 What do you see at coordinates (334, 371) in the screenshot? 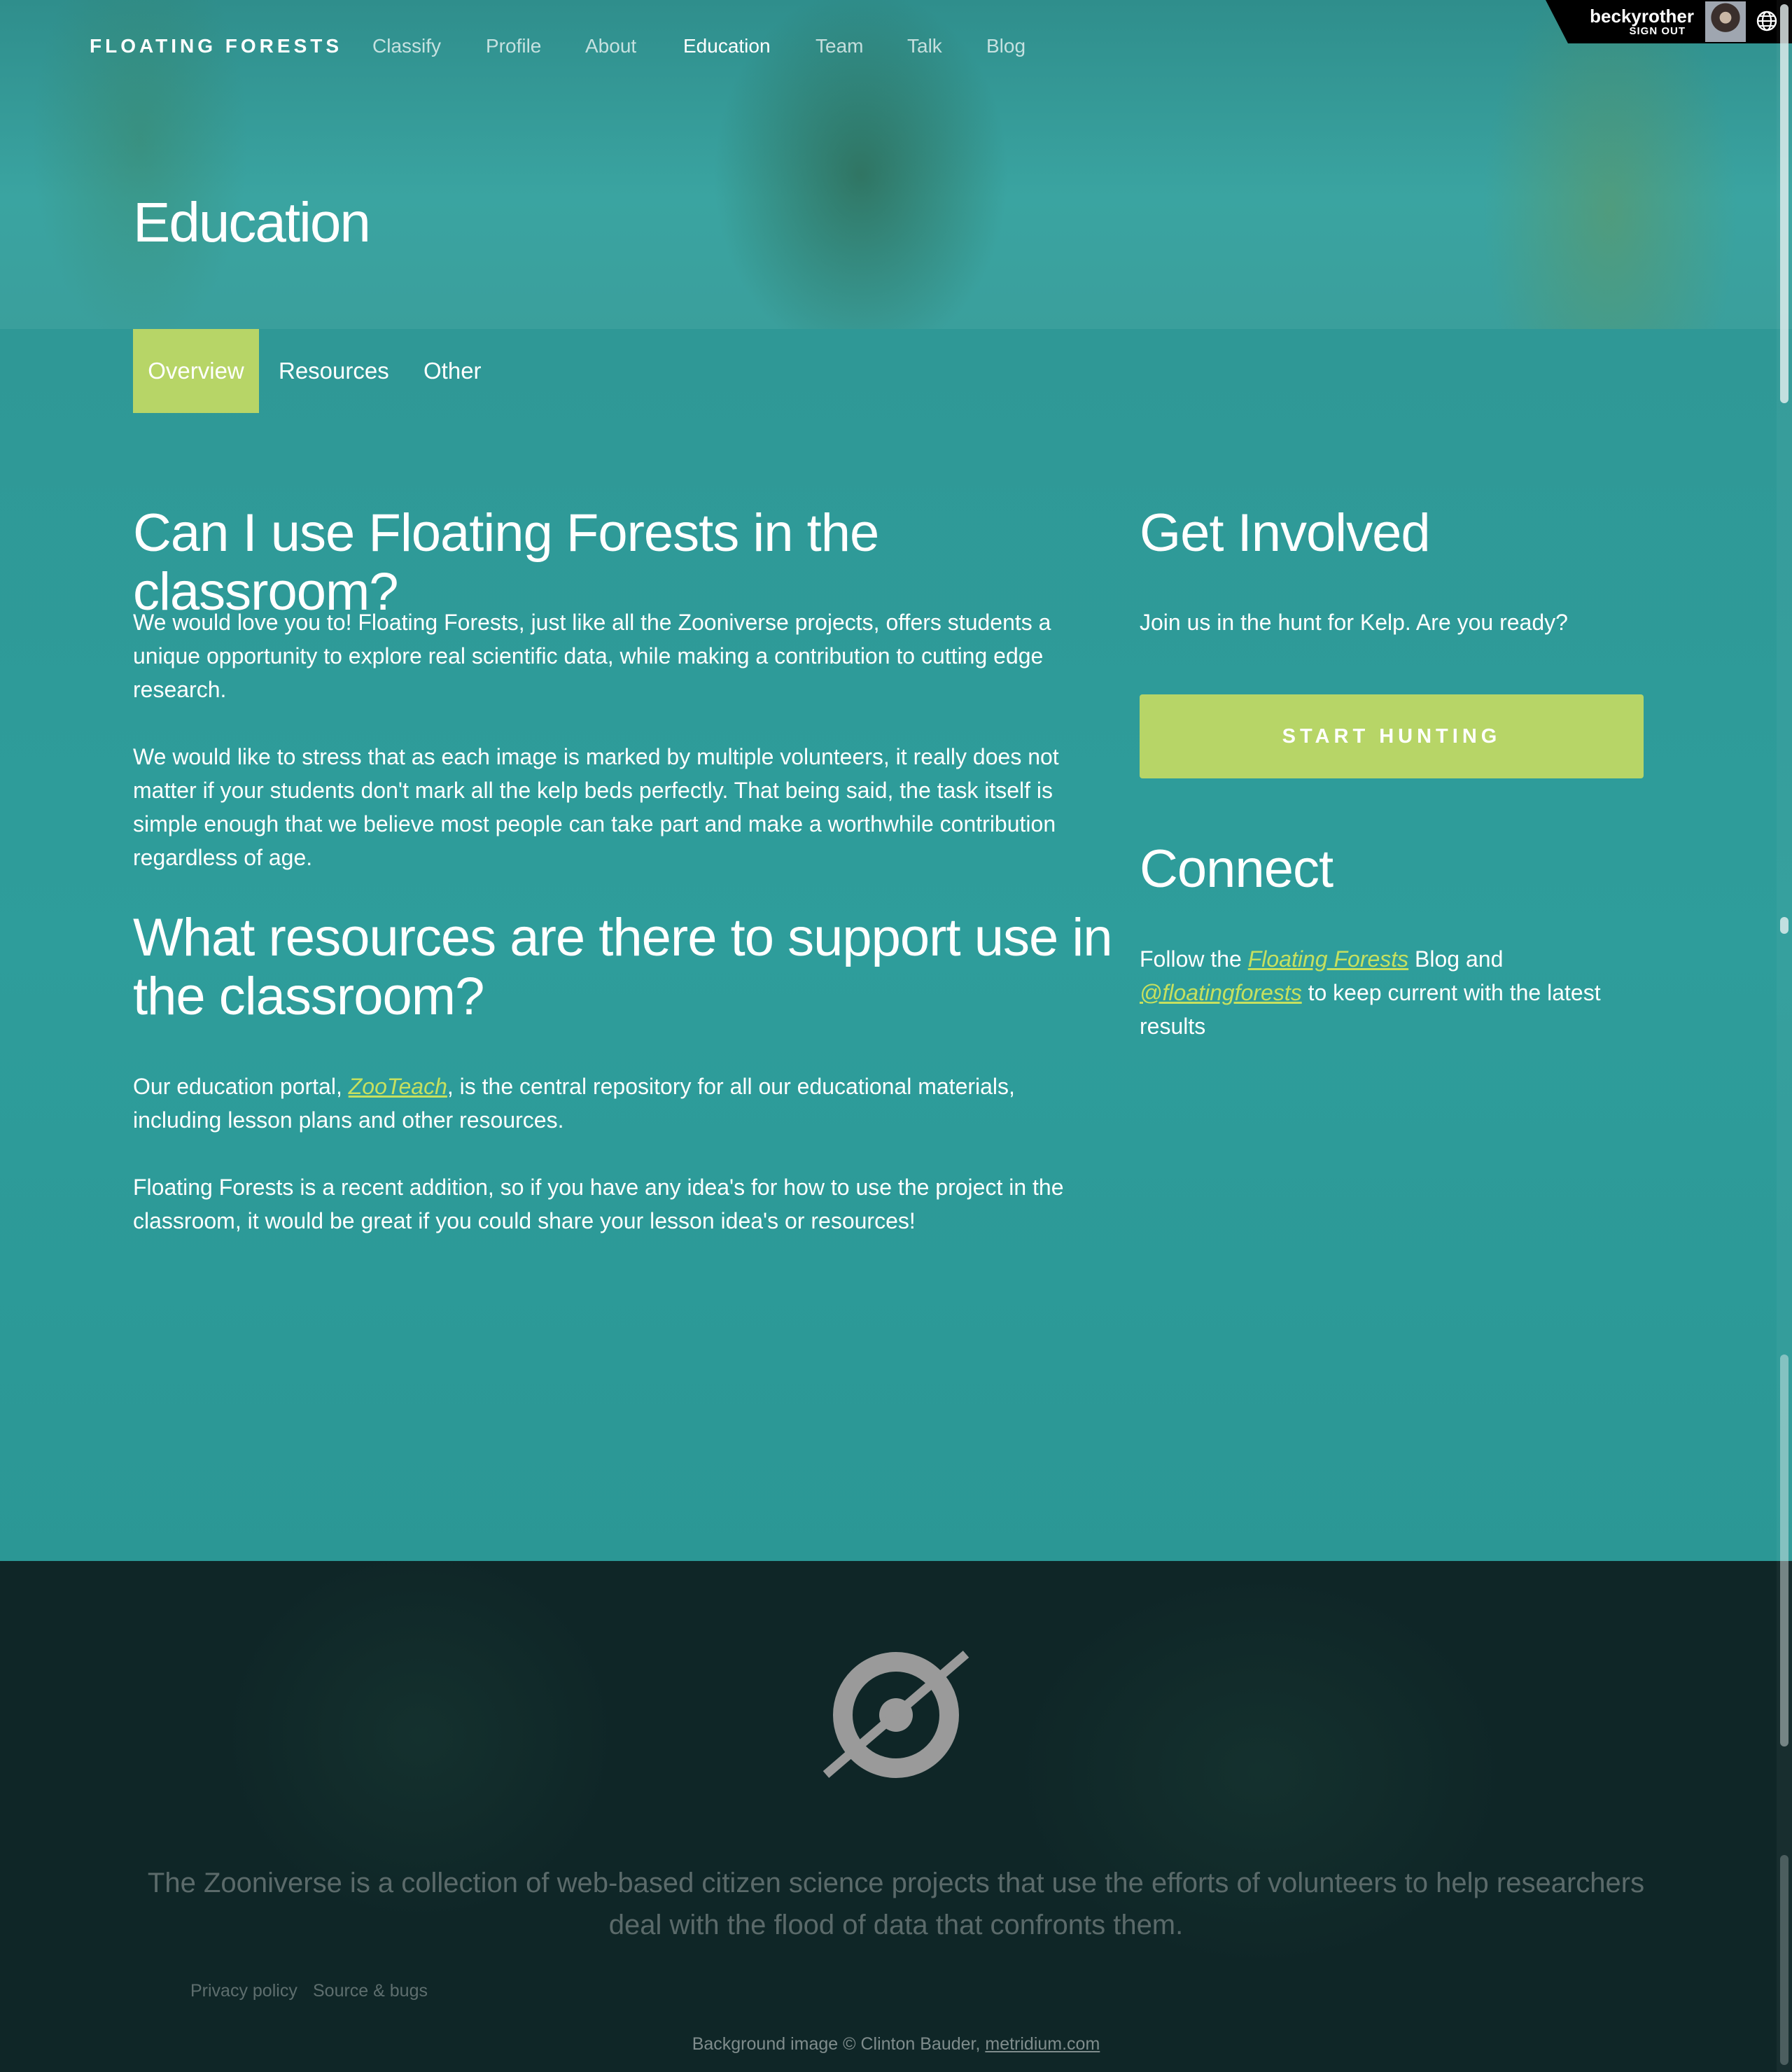
I see `tab-resources: Resources` at bounding box center [334, 371].